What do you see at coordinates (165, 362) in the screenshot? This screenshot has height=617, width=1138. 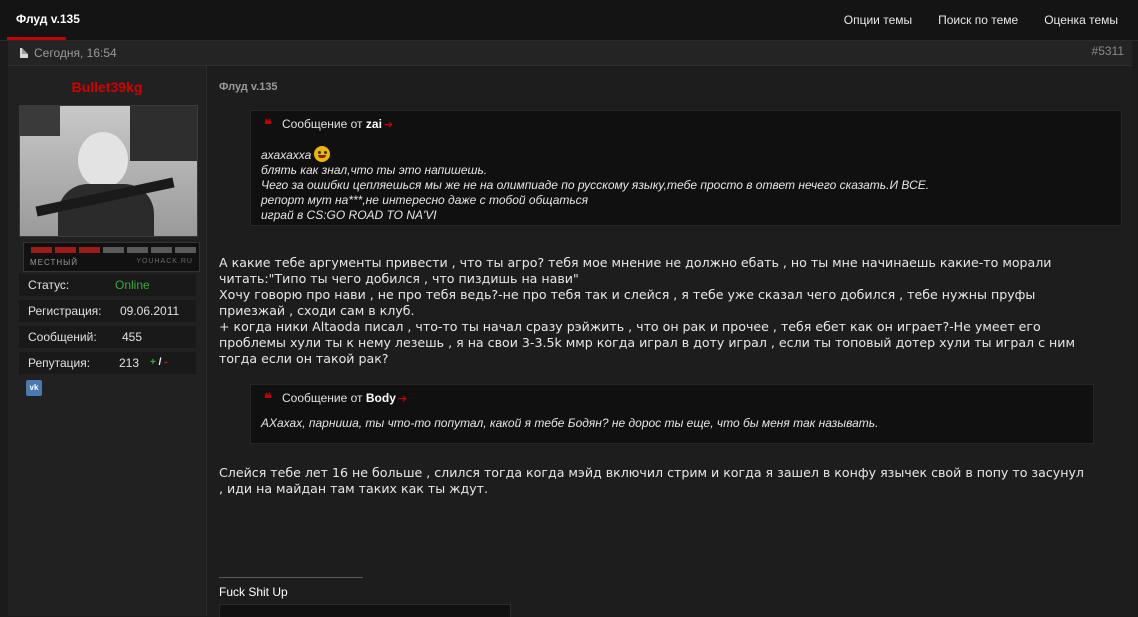 I see `rep-minus-button: -` at bounding box center [165, 362].